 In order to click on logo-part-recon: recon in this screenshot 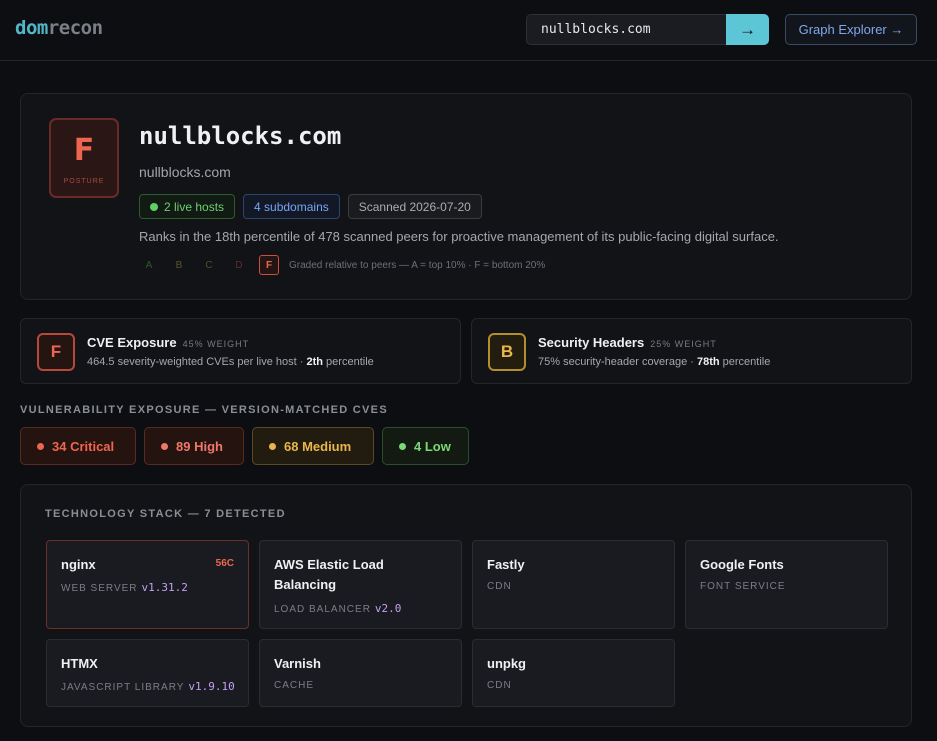, I will do `click(75, 28)`.